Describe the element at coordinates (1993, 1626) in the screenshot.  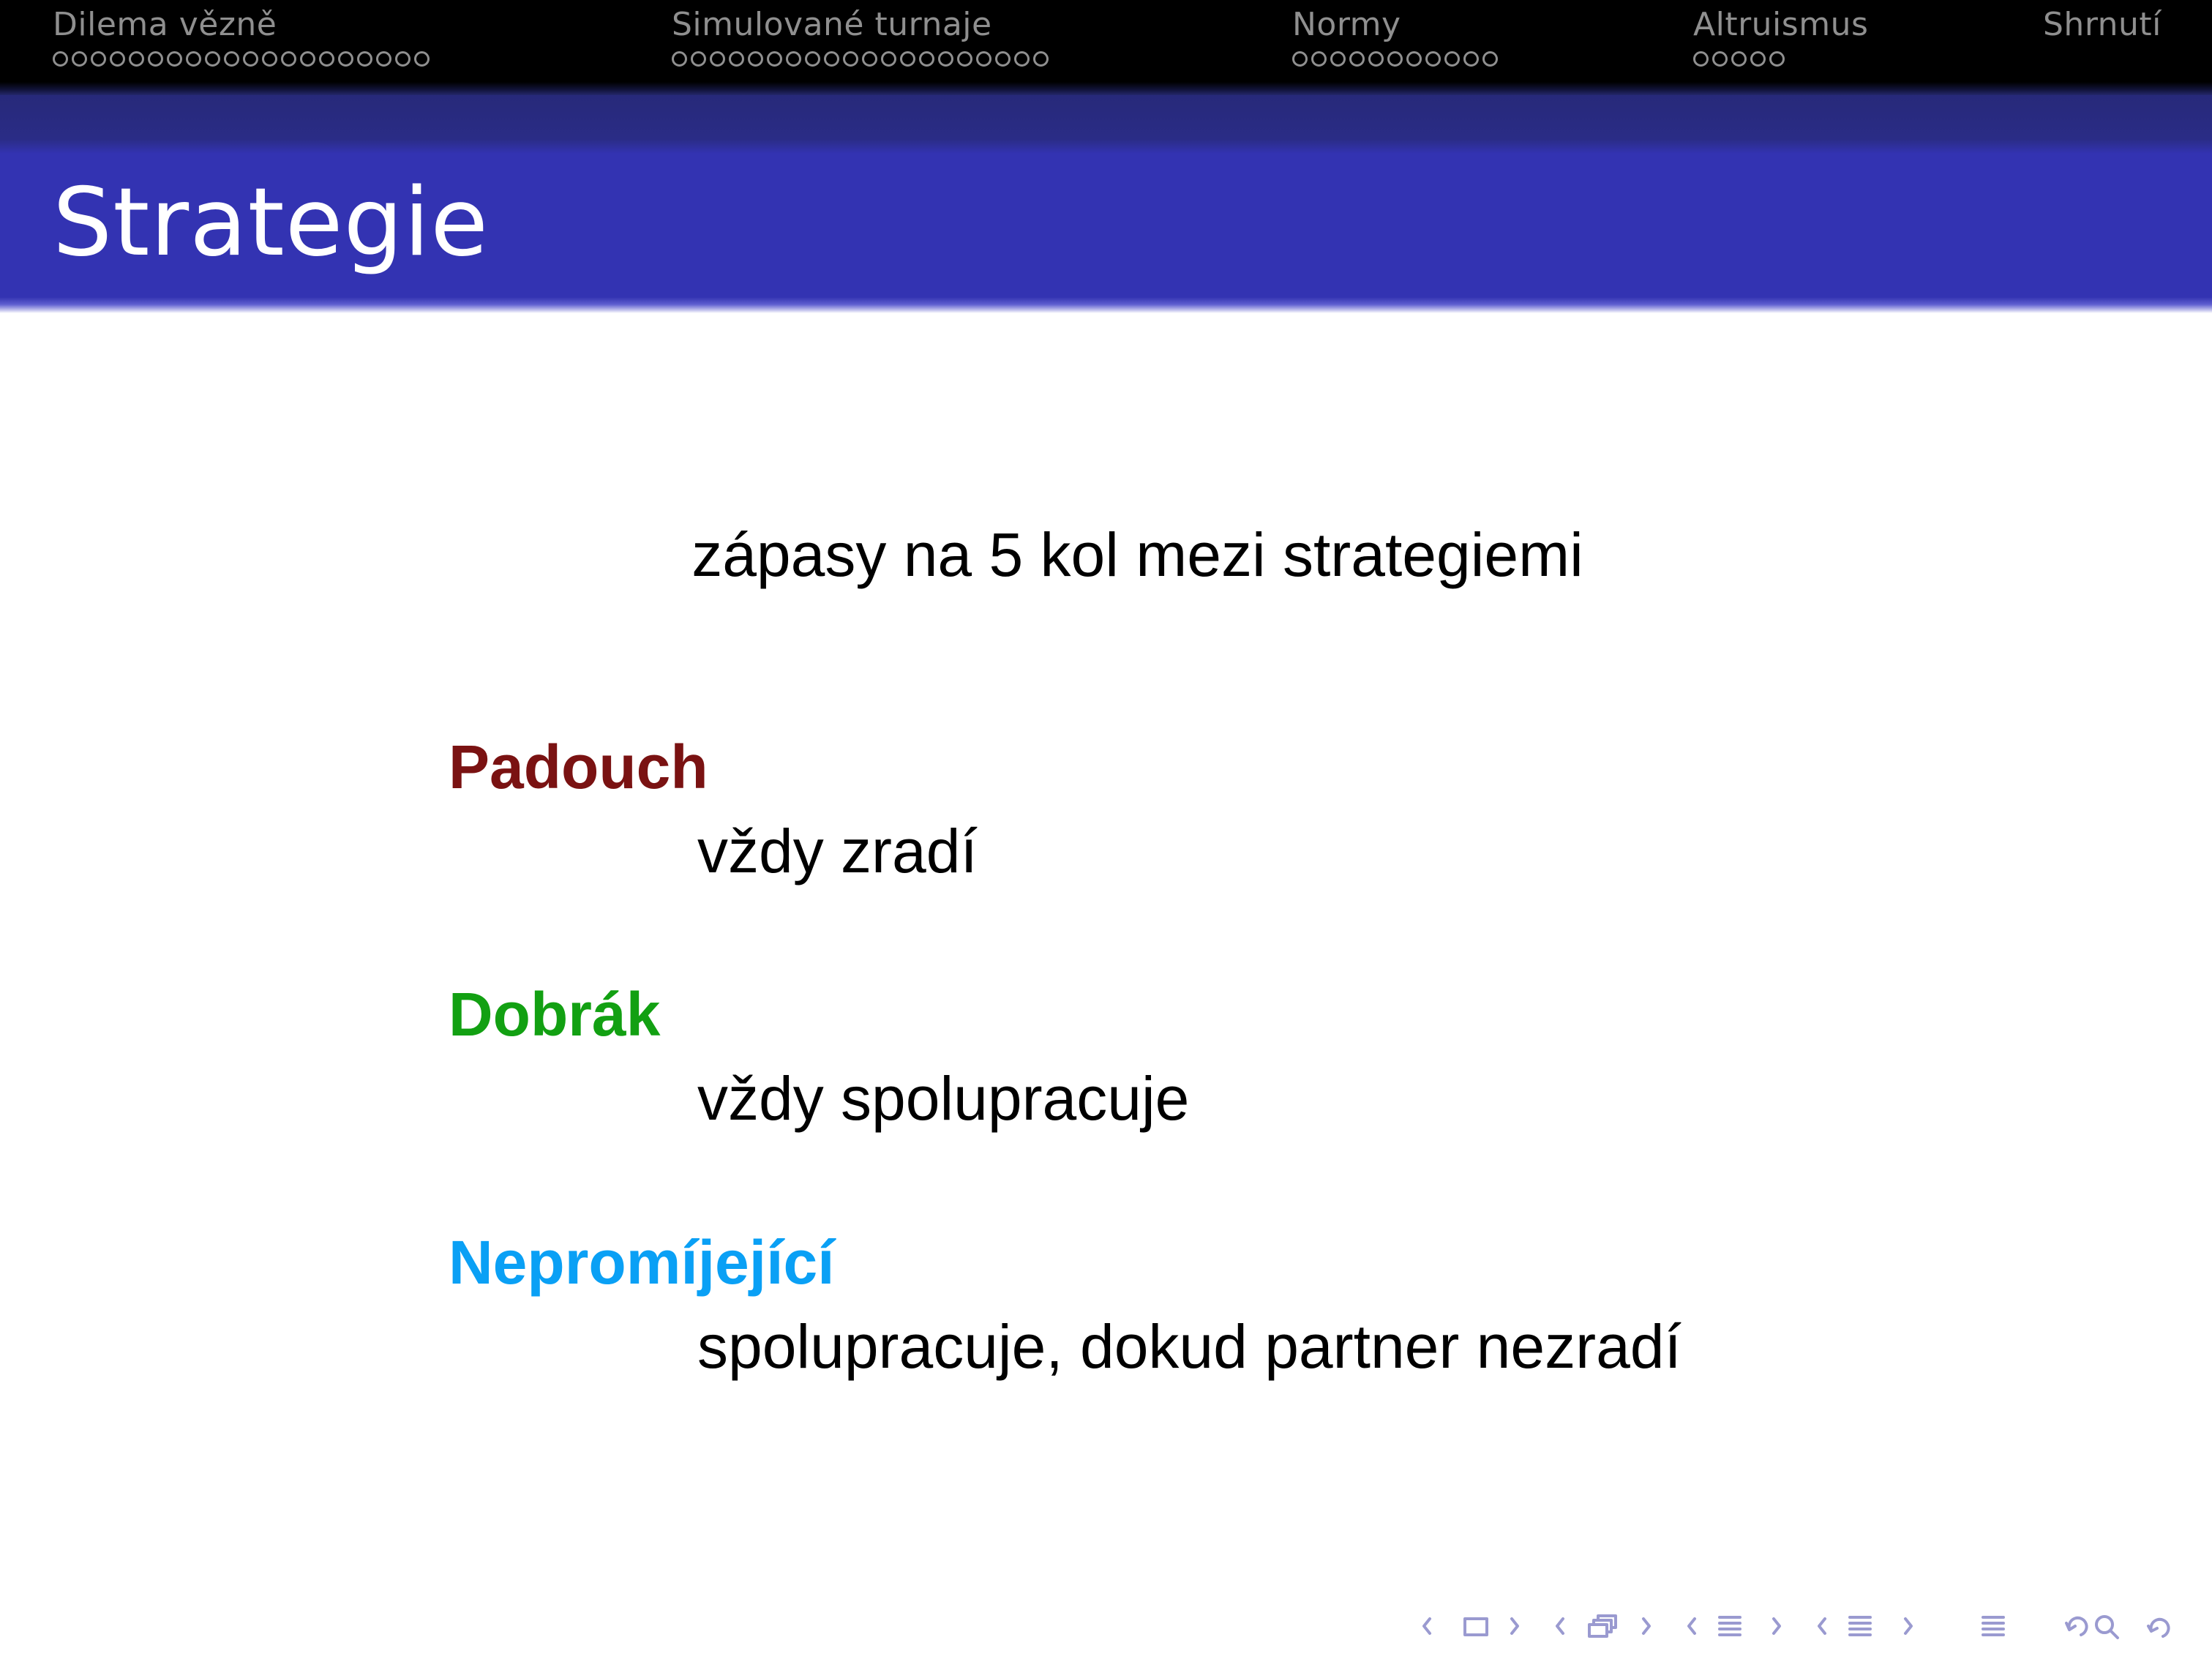
I see `nav-outline-icon` at that location.